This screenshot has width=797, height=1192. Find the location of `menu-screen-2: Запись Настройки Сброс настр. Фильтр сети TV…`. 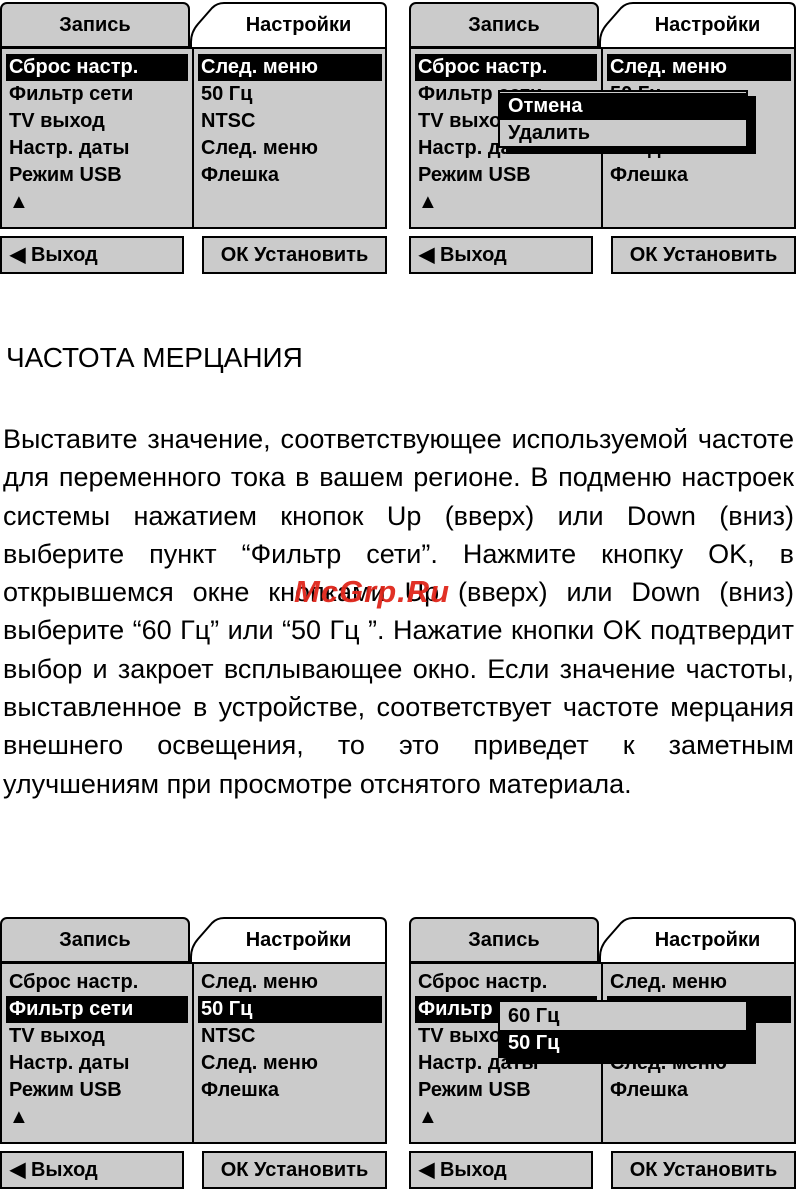

menu-screen-2: Запись Настройки Сброс настр. Фильтр сети TV… is located at coordinates (603, 139).